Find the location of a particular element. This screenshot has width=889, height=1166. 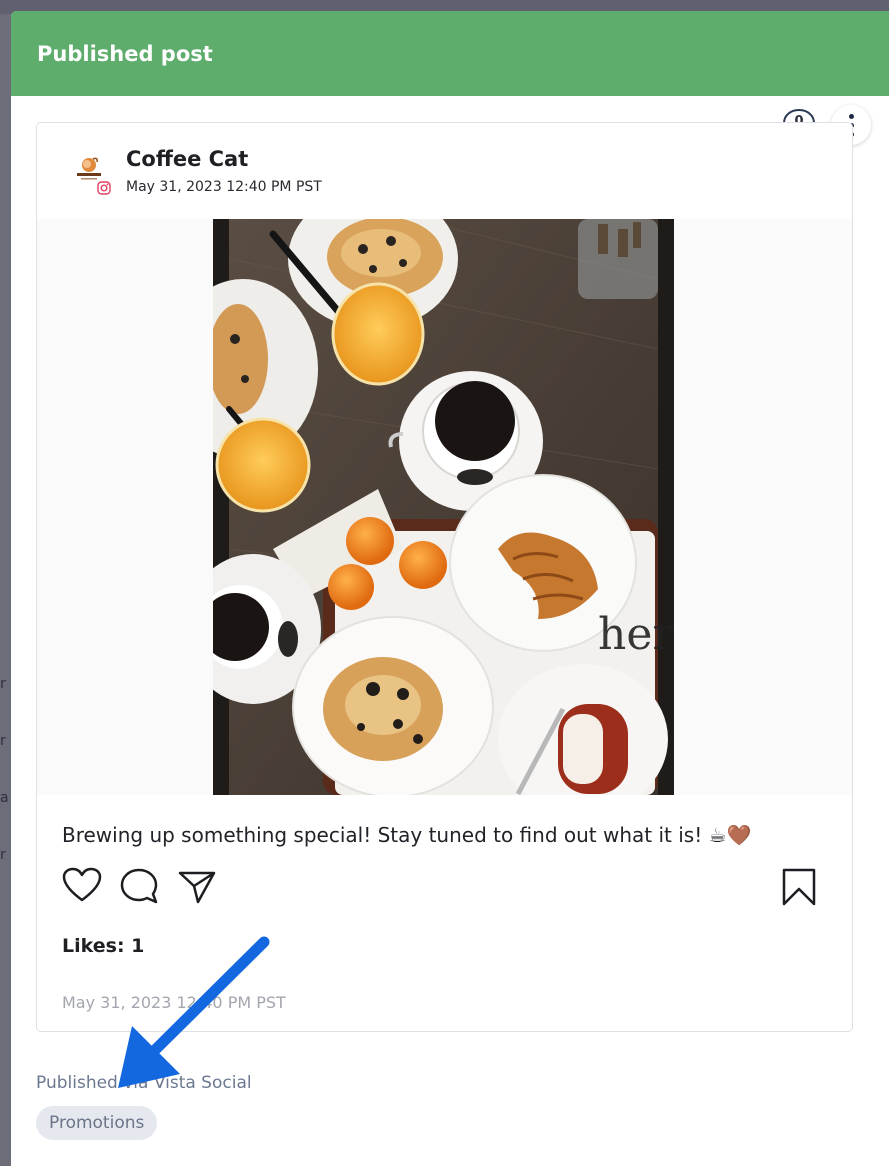

modal-title: Published post is located at coordinates (125, 53).